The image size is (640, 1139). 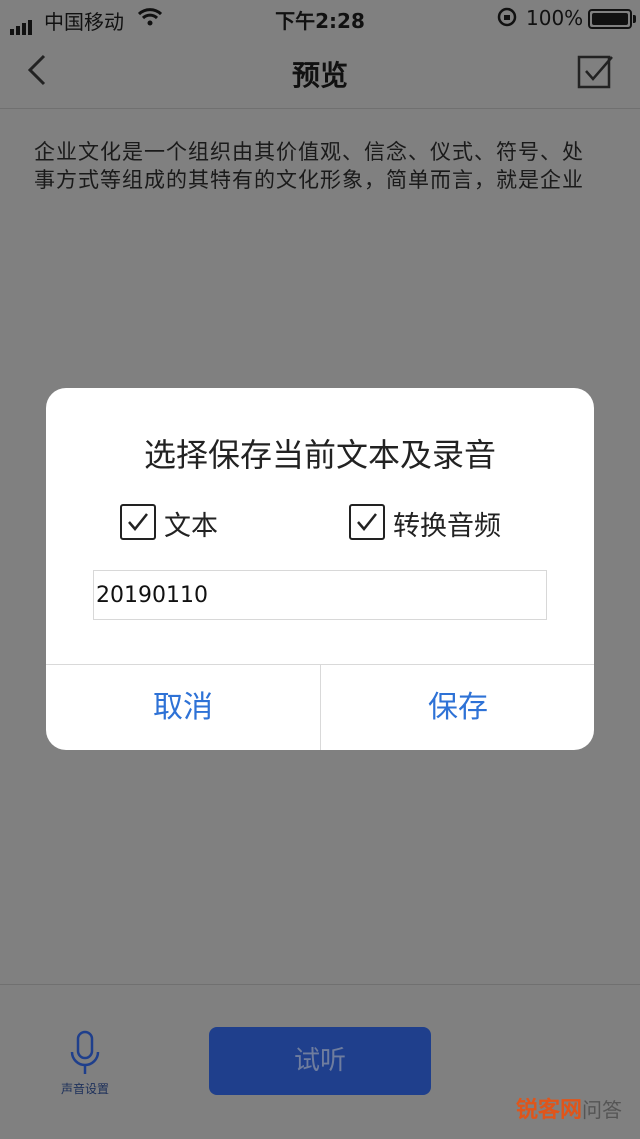 What do you see at coordinates (319, 75) in the screenshot?
I see `page-title: 预览` at bounding box center [319, 75].